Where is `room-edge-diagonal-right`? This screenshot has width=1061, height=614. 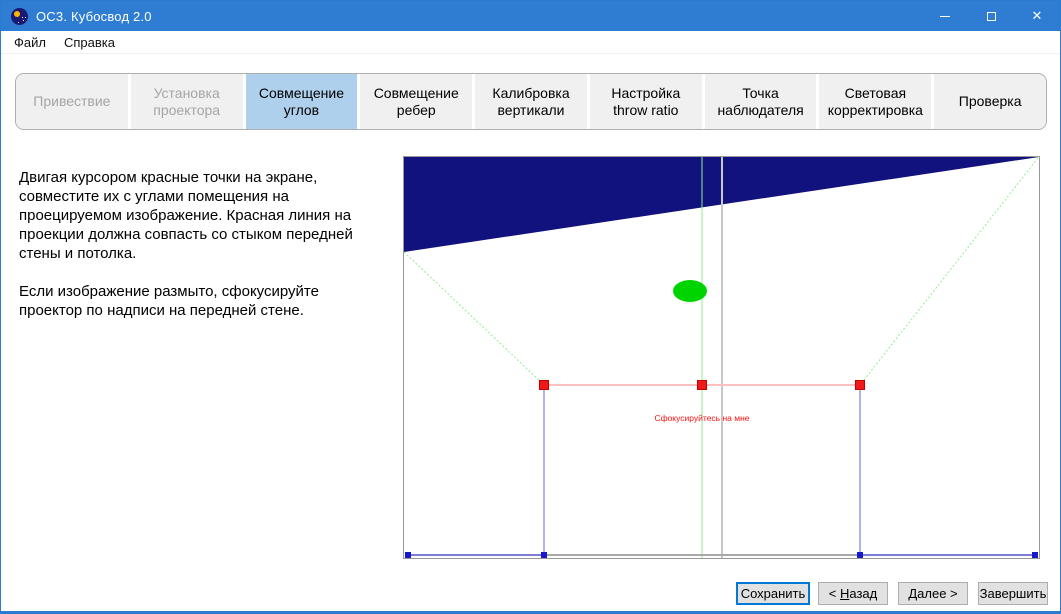 room-edge-diagonal-right is located at coordinates (949, 271).